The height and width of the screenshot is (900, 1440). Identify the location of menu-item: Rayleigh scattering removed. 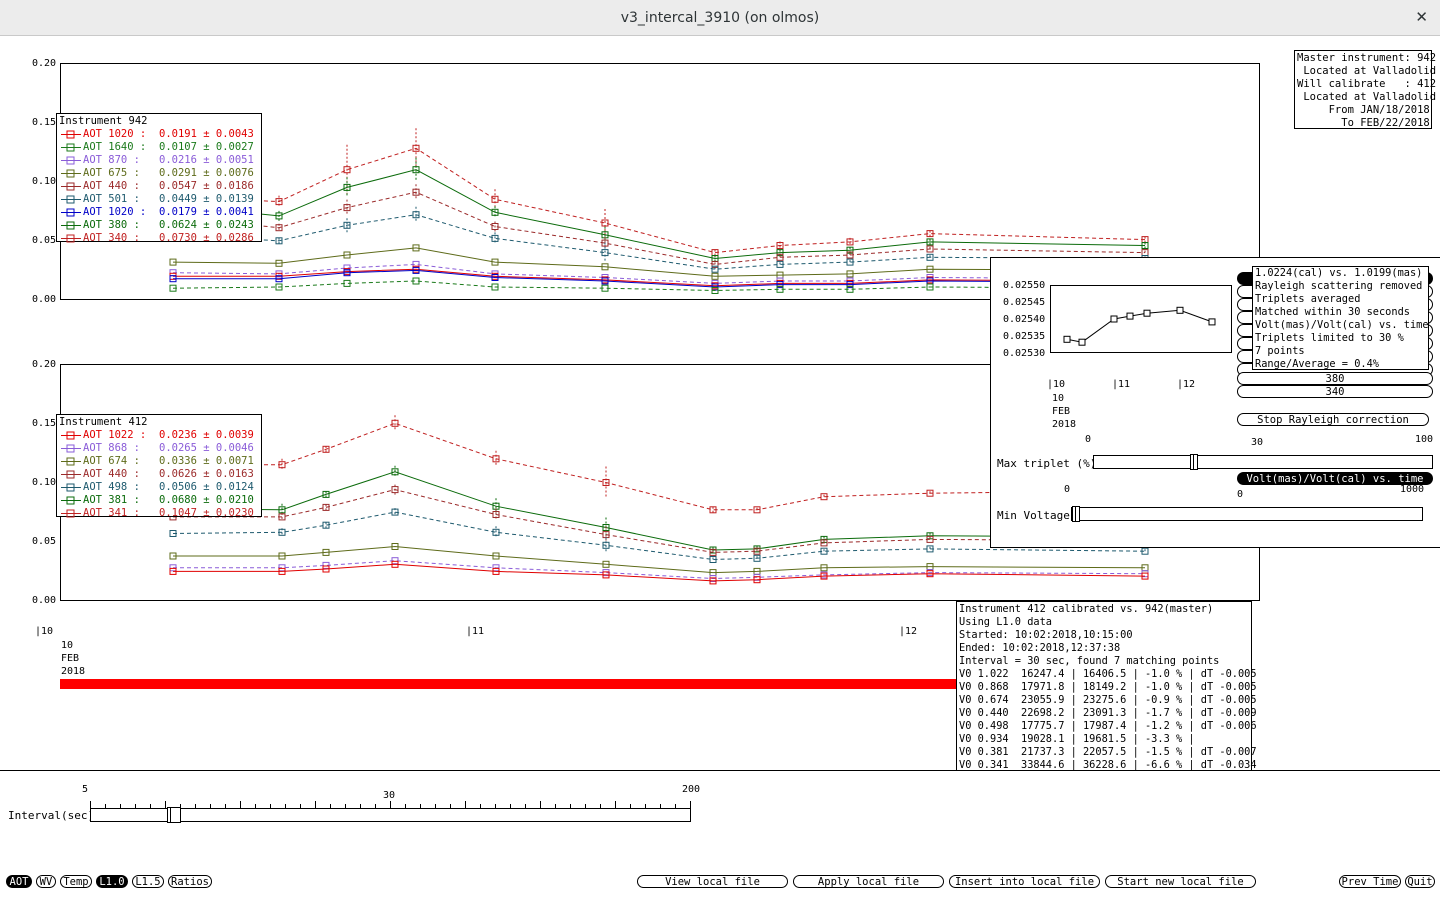
(1340, 286).